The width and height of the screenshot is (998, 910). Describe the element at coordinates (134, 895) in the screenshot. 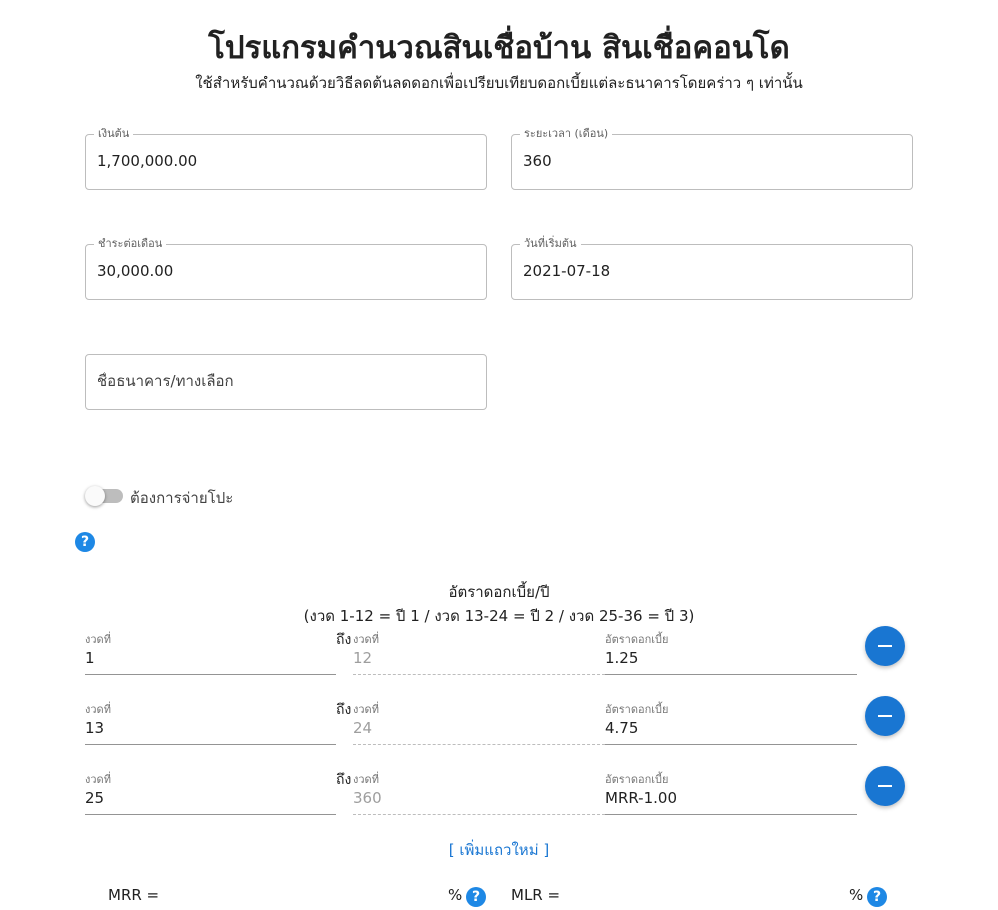

I see `mrr-label: MRR =` at that location.